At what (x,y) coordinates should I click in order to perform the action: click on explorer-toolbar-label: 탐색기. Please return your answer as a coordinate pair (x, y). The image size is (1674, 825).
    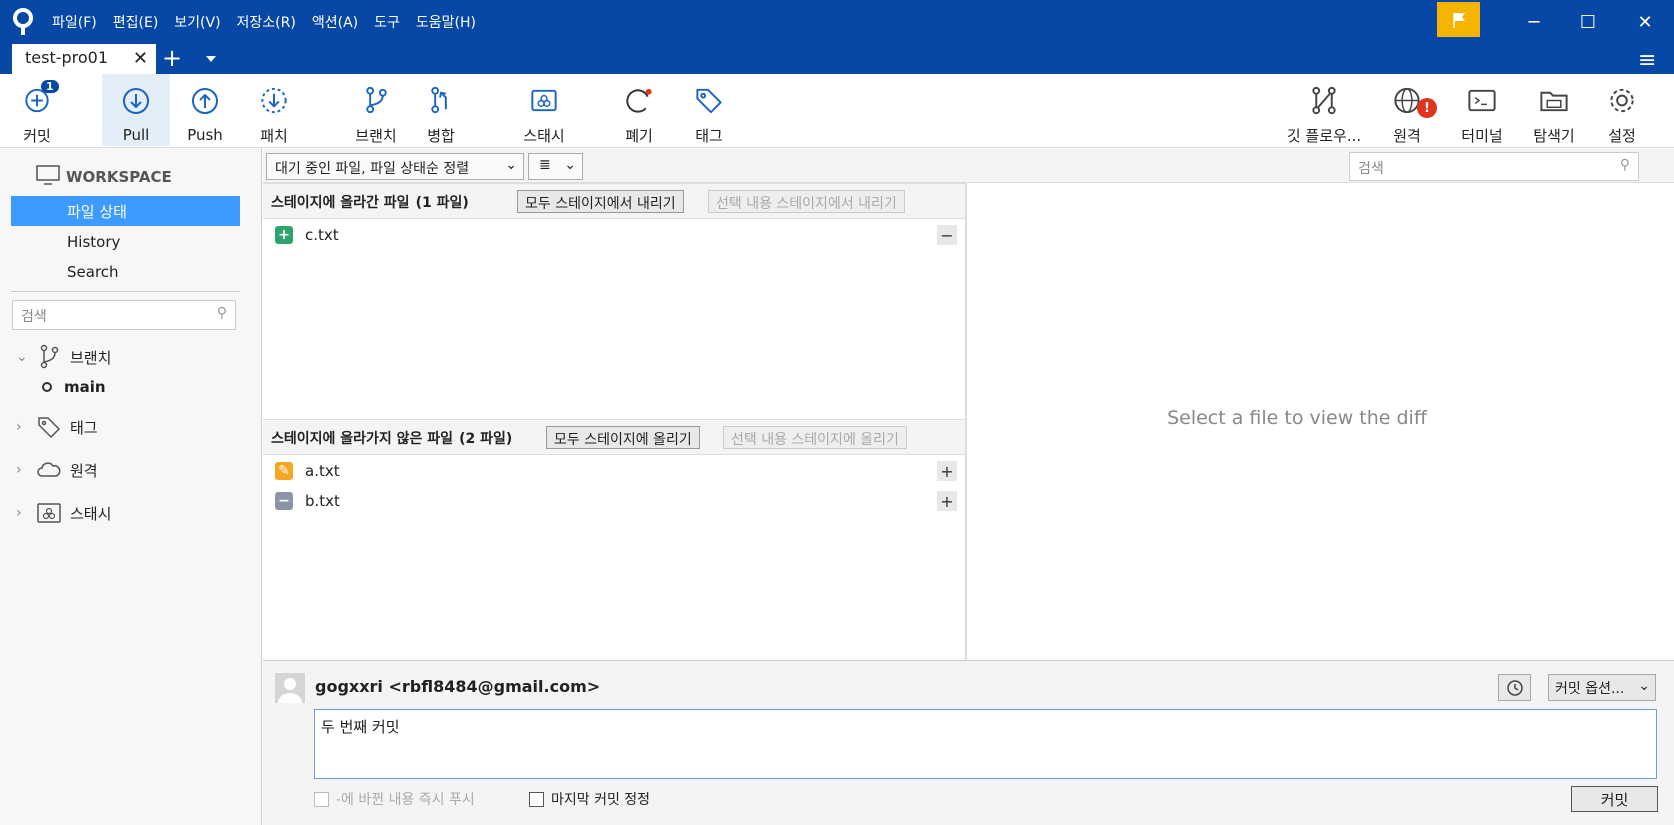
    Looking at the image, I should click on (1554, 136).